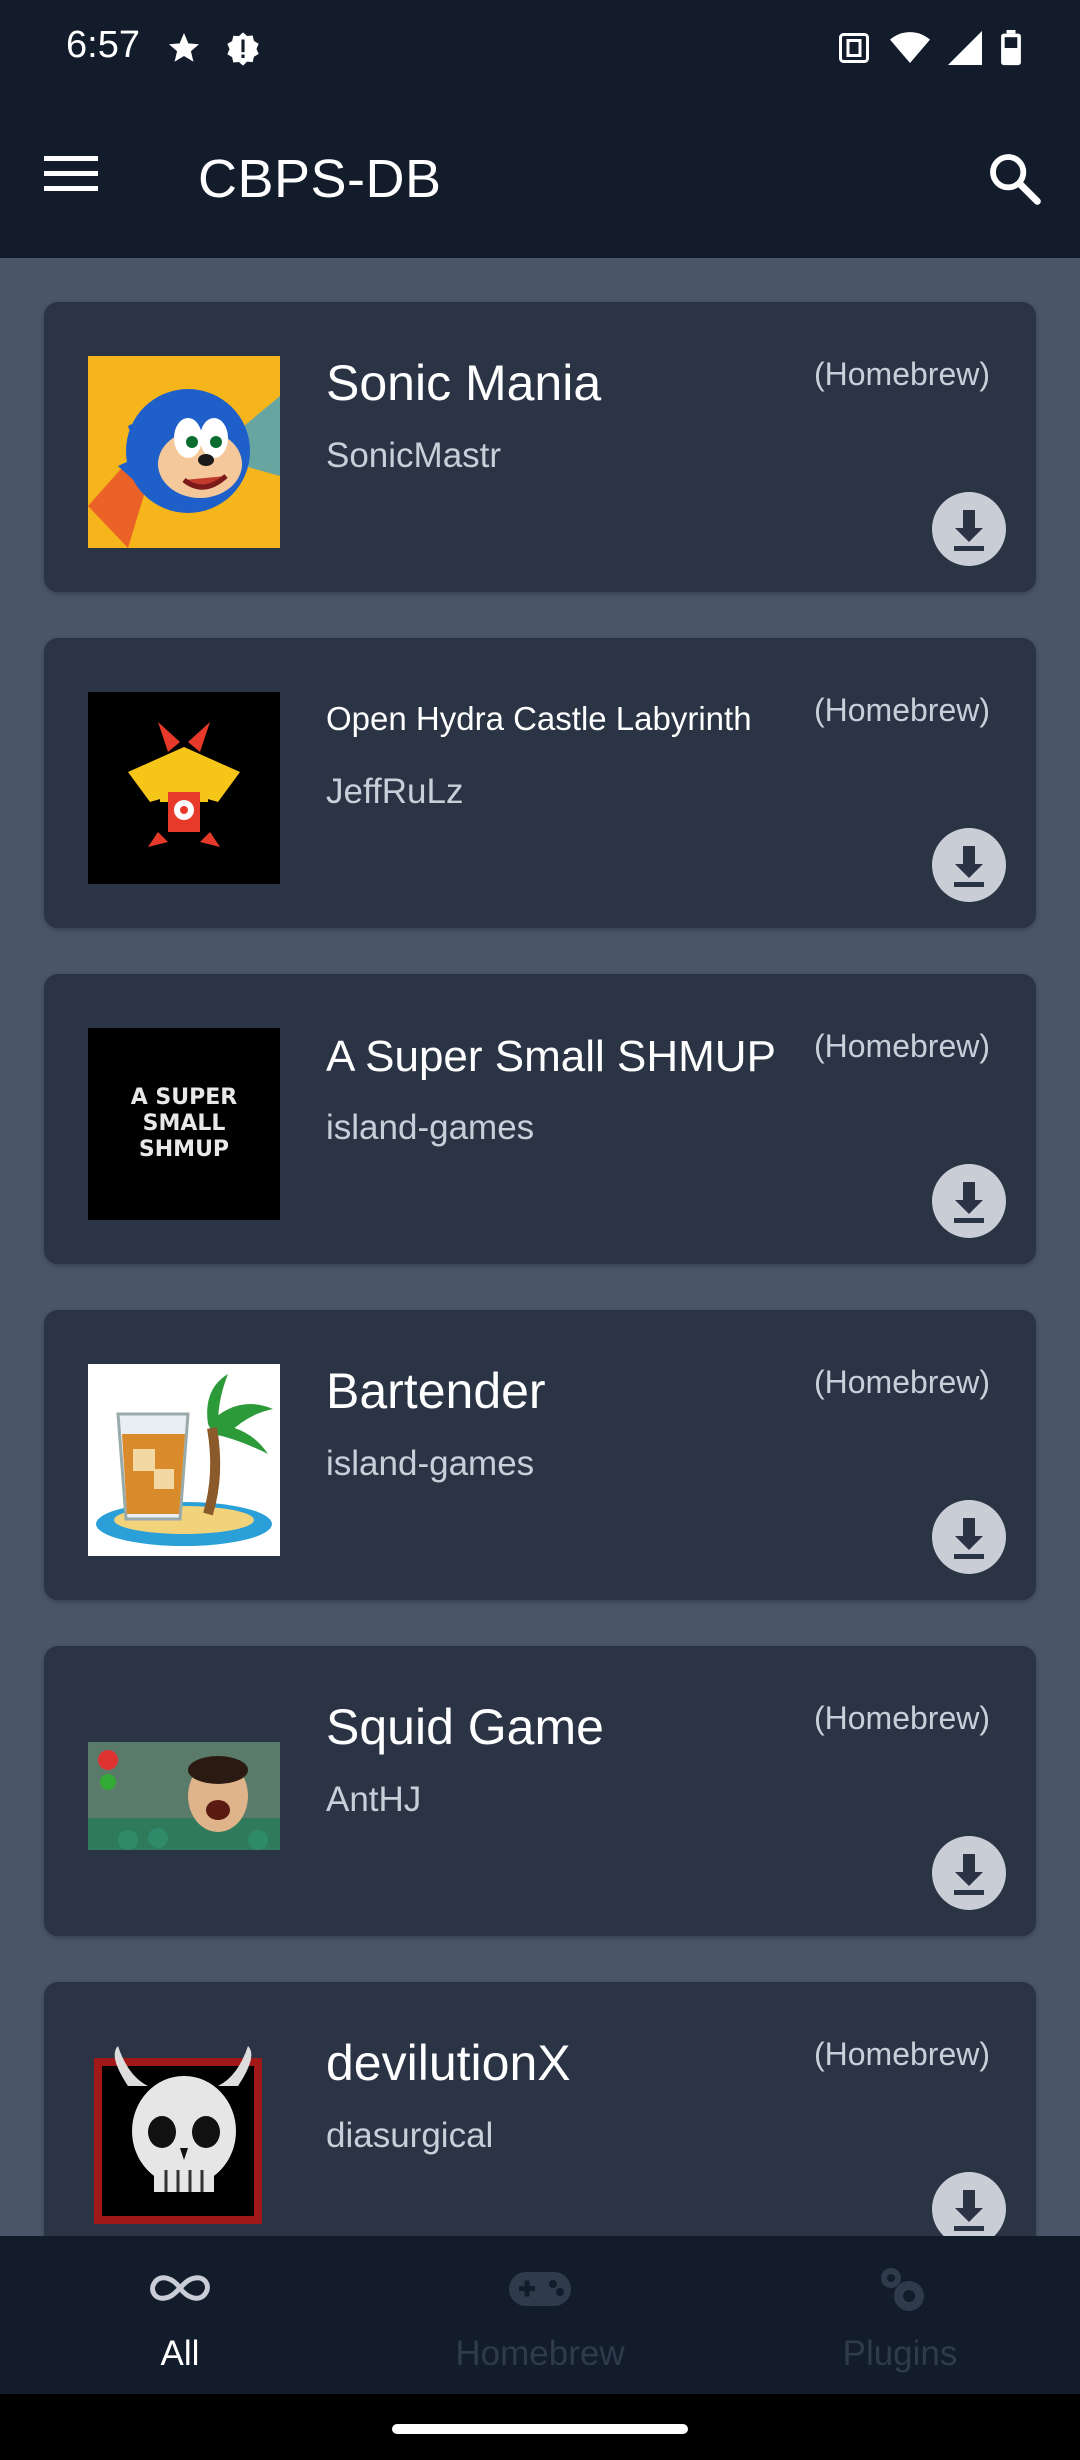 This screenshot has width=1080, height=2460. Describe the element at coordinates (540, 447) in the screenshot. I see `list-item: Sonic Mania SonicMastr (Homebrew)` at that location.